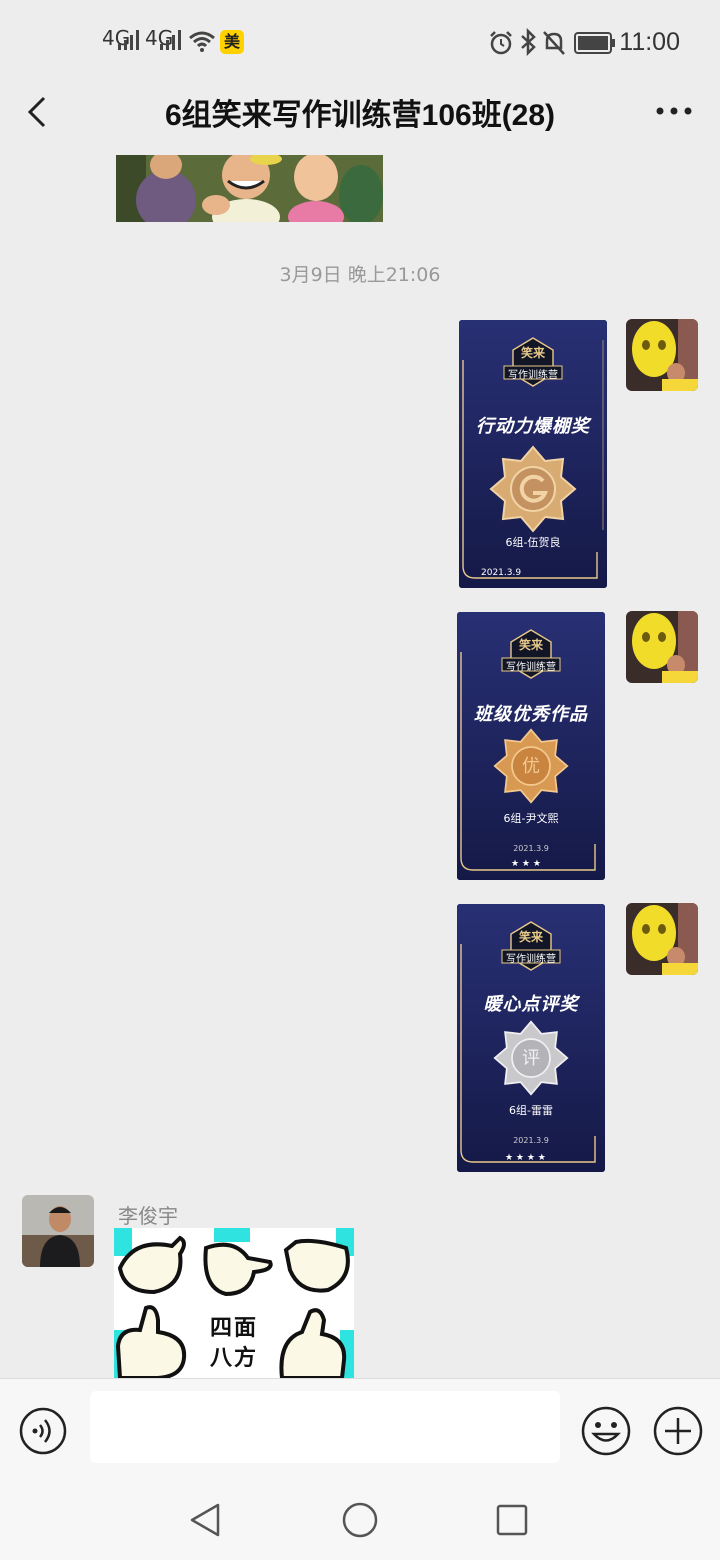 This screenshot has height=1560, width=720. What do you see at coordinates (360, 115) in the screenshot?
I see `chat-title: 6组笑来写作训练营106班(28)` at bounding box center [360, 115].